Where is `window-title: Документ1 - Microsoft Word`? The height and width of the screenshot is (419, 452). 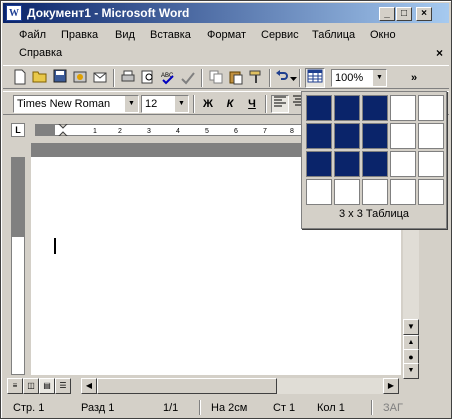 window-title: Документ1 - Microsoft Word is located at coordinates (108, 13).